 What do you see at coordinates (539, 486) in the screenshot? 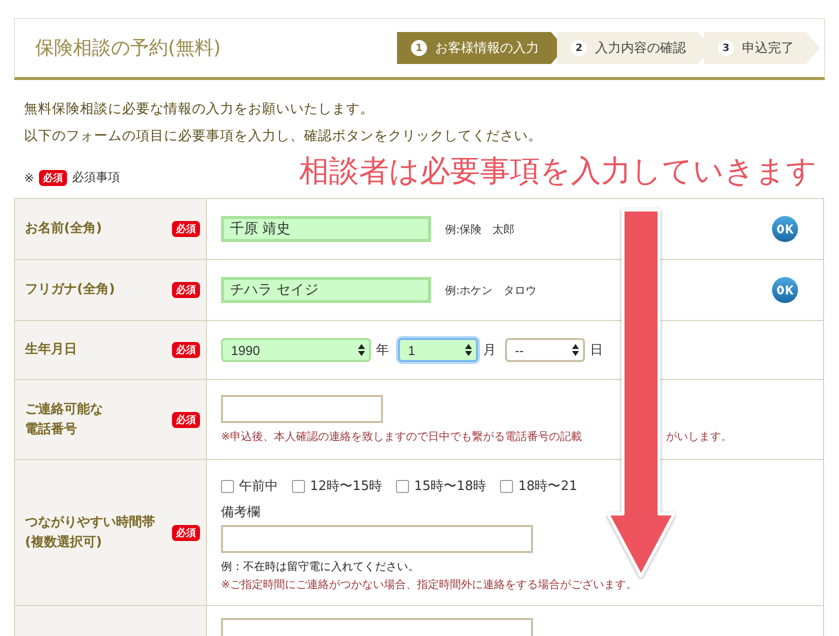
I see `time-checkbox: 18時〜21` at bounding box center [539, 486].